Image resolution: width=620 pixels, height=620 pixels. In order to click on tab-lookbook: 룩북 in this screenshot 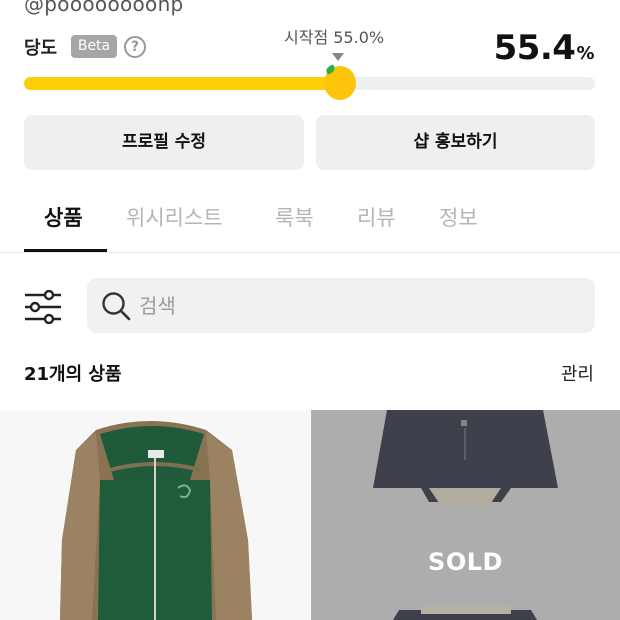, I will do `click(294, 217)`.